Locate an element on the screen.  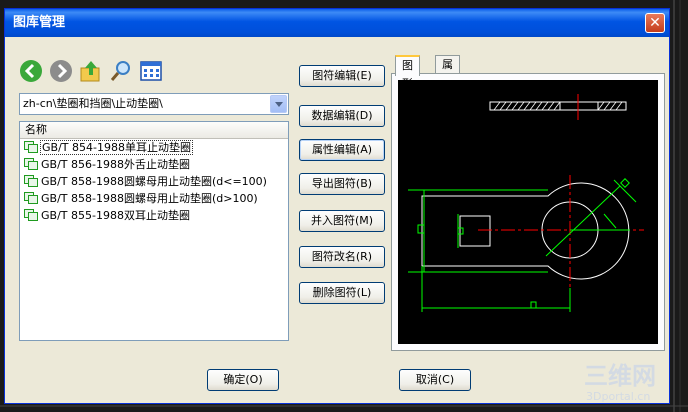
watermark-title: 三维网 is located at coordinates (620, 376).